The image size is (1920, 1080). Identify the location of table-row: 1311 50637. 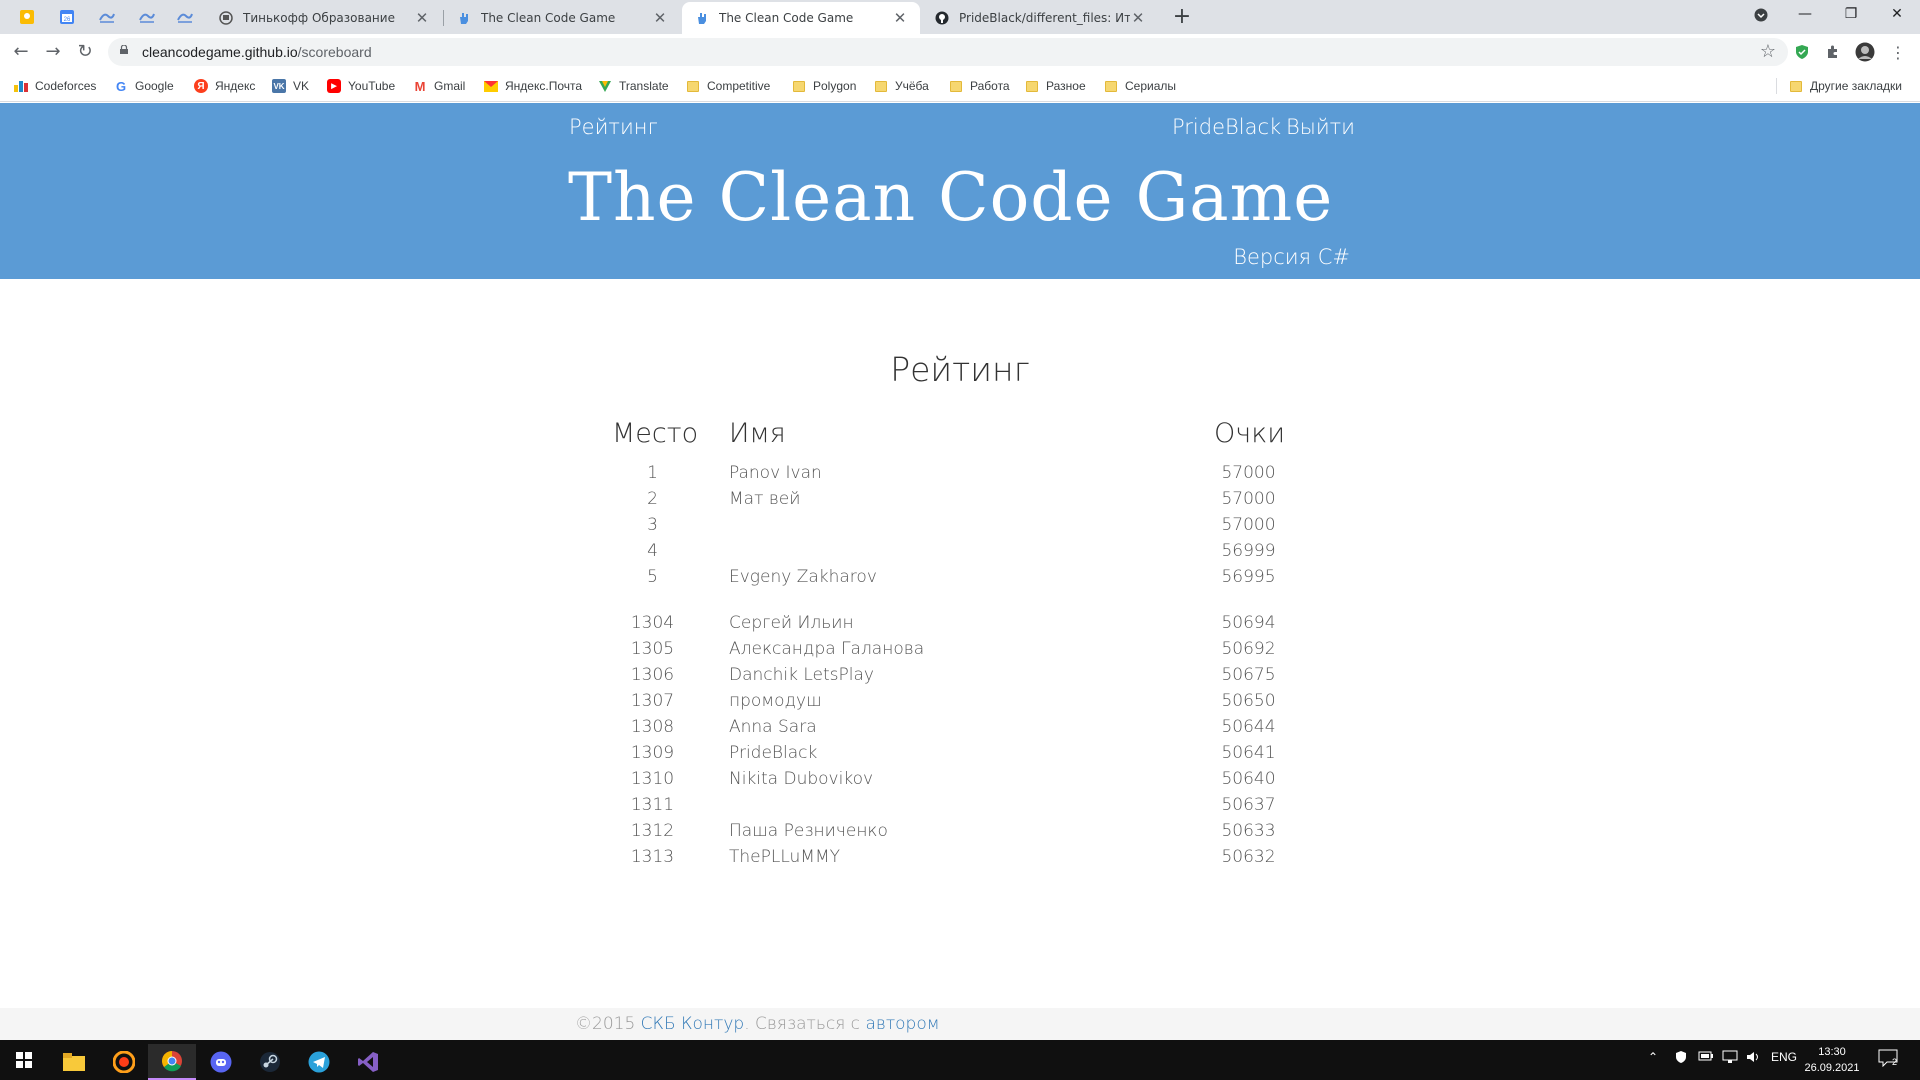
(960, 808).